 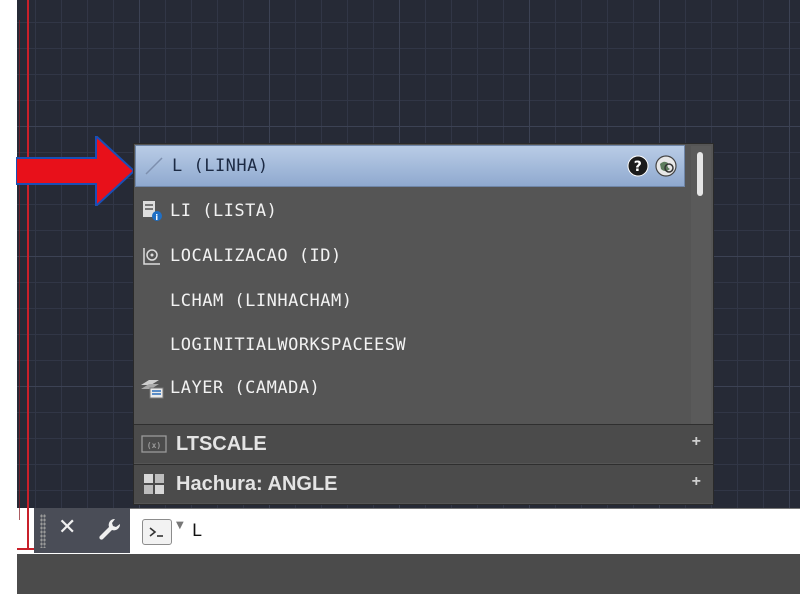 What do you see at coordinates (156, 217) in the screenshot?
I see `svg-text: i` at bounding box center [156, 217].